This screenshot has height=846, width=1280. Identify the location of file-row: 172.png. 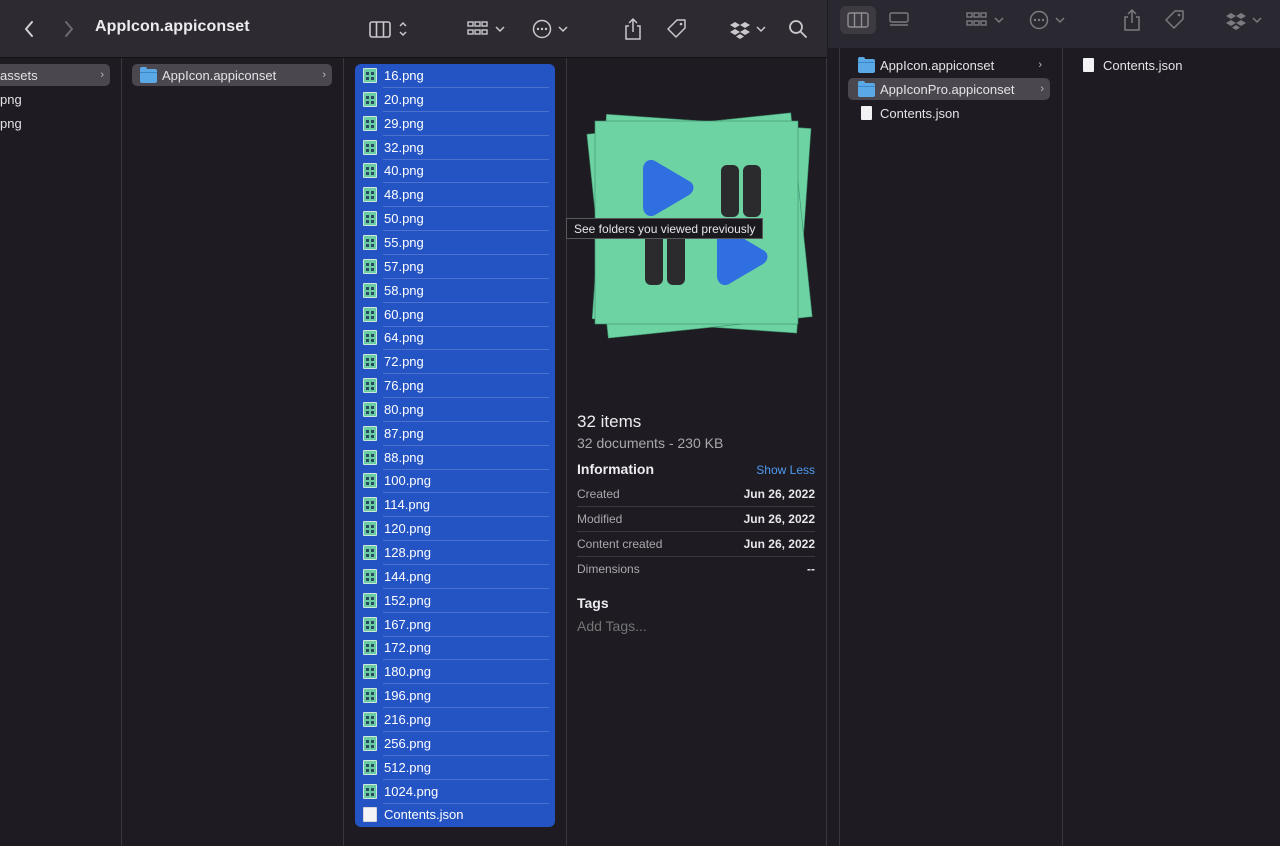
(455, 648).